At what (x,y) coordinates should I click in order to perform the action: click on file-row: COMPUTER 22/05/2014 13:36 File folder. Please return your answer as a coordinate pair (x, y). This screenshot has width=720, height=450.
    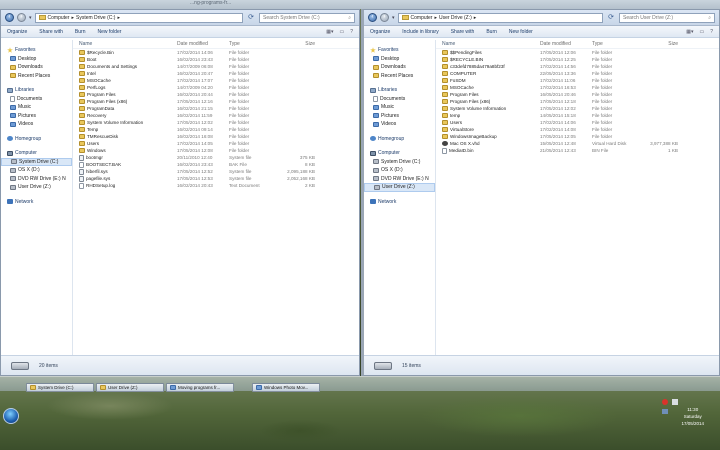
    Looking at the image, I should click on (577, 73).